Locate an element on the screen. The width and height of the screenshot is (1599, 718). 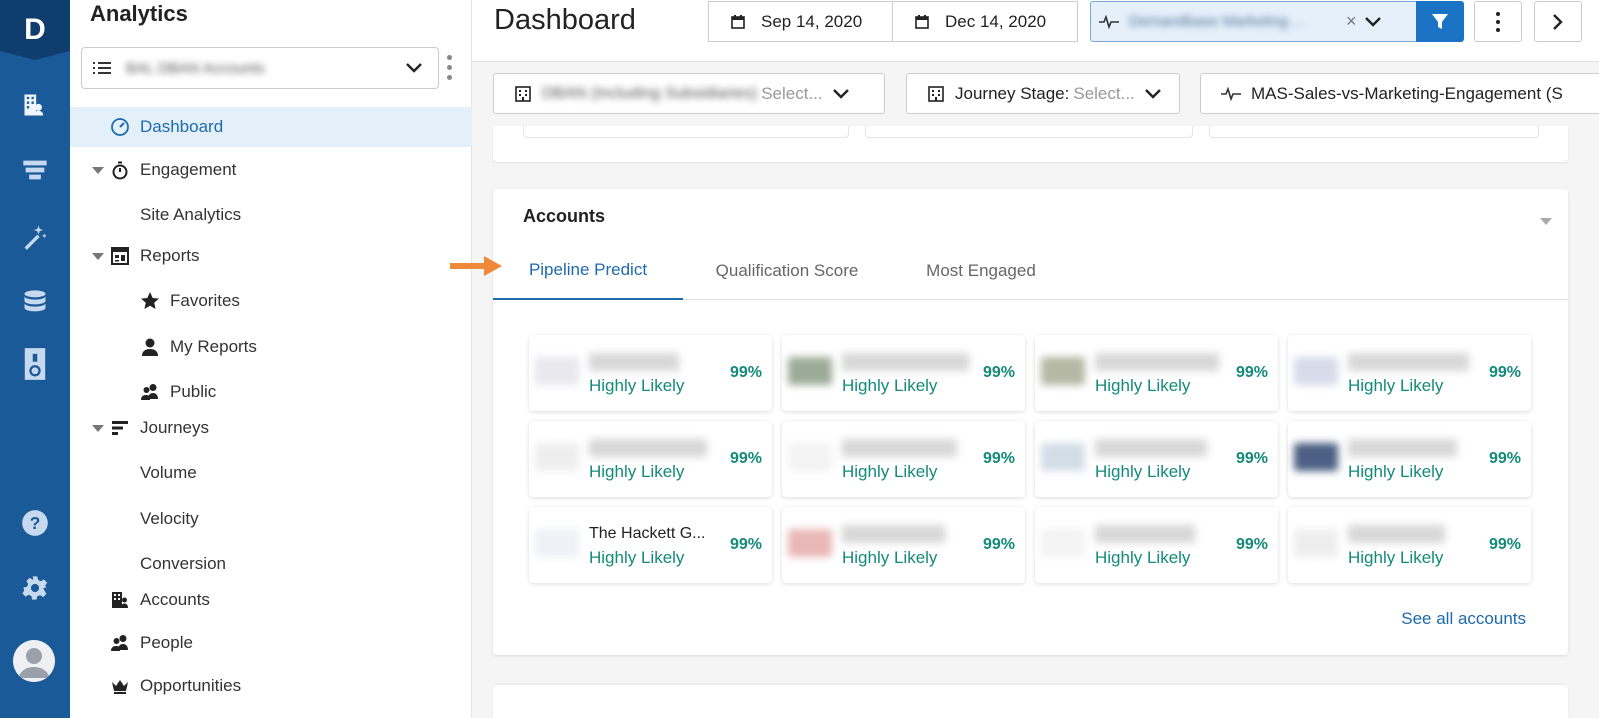
nav-item-reports: Reports is located at coordinates (271, 256).